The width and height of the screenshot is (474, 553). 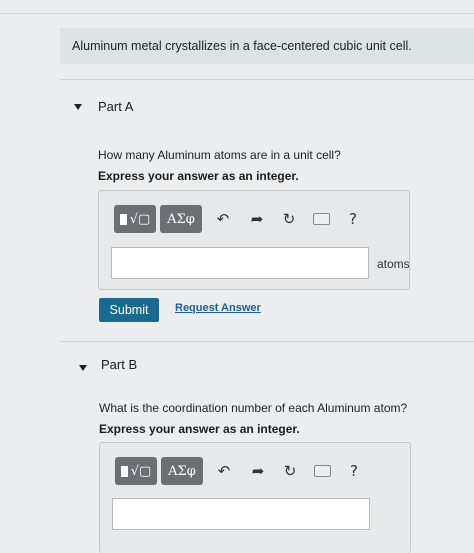 What do you see at coordinates (240, 263) in the screenshot?
I see `part-a-answer-input` at bounding box center [240, 263].